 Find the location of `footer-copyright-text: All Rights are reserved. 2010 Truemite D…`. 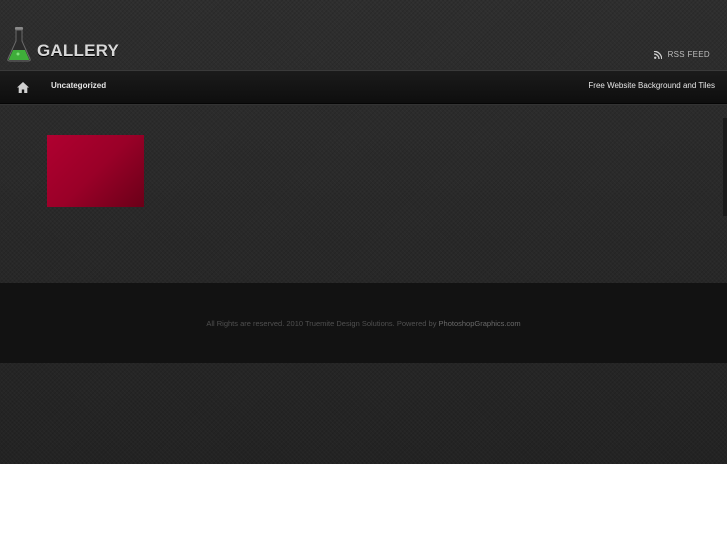

footer-copyright-text: All Rights are reserved. 2010 Truemite D… is located at coordinates (322, 323).